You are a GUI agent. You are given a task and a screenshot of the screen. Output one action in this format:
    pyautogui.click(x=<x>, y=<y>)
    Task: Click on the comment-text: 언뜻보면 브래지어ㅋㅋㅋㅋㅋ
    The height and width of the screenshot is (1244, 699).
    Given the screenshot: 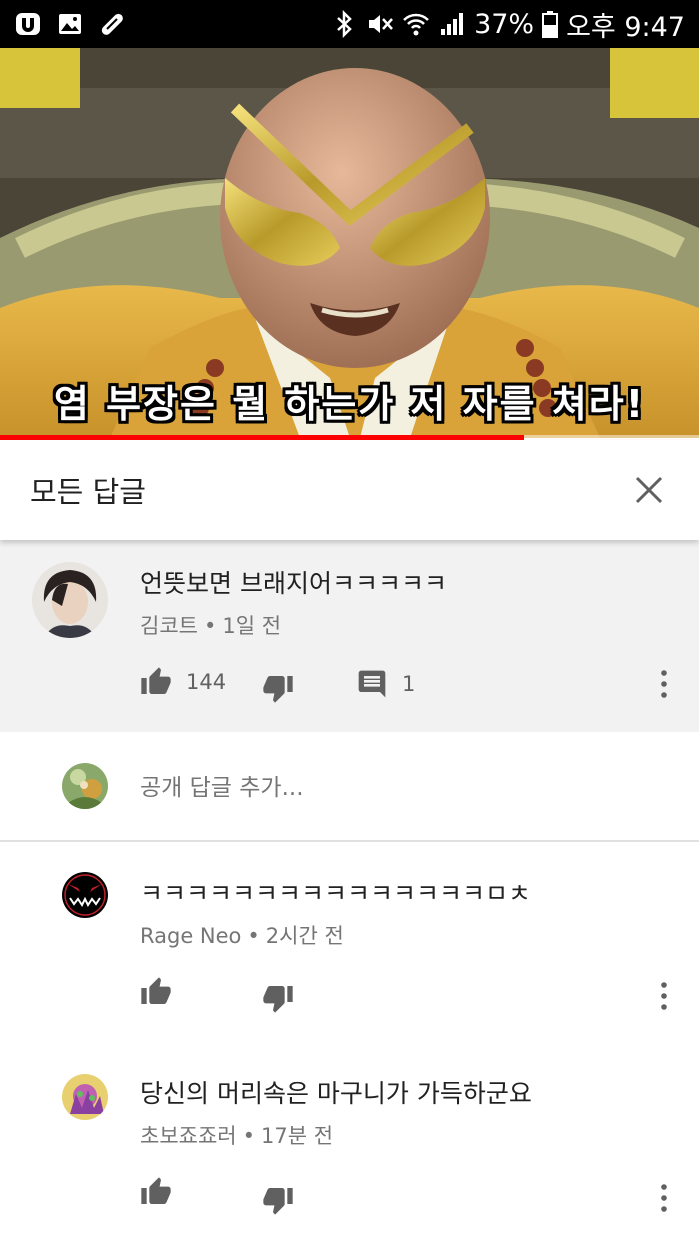 What is the action you would take?
    pyautogui.click(x=293, y=583)
    